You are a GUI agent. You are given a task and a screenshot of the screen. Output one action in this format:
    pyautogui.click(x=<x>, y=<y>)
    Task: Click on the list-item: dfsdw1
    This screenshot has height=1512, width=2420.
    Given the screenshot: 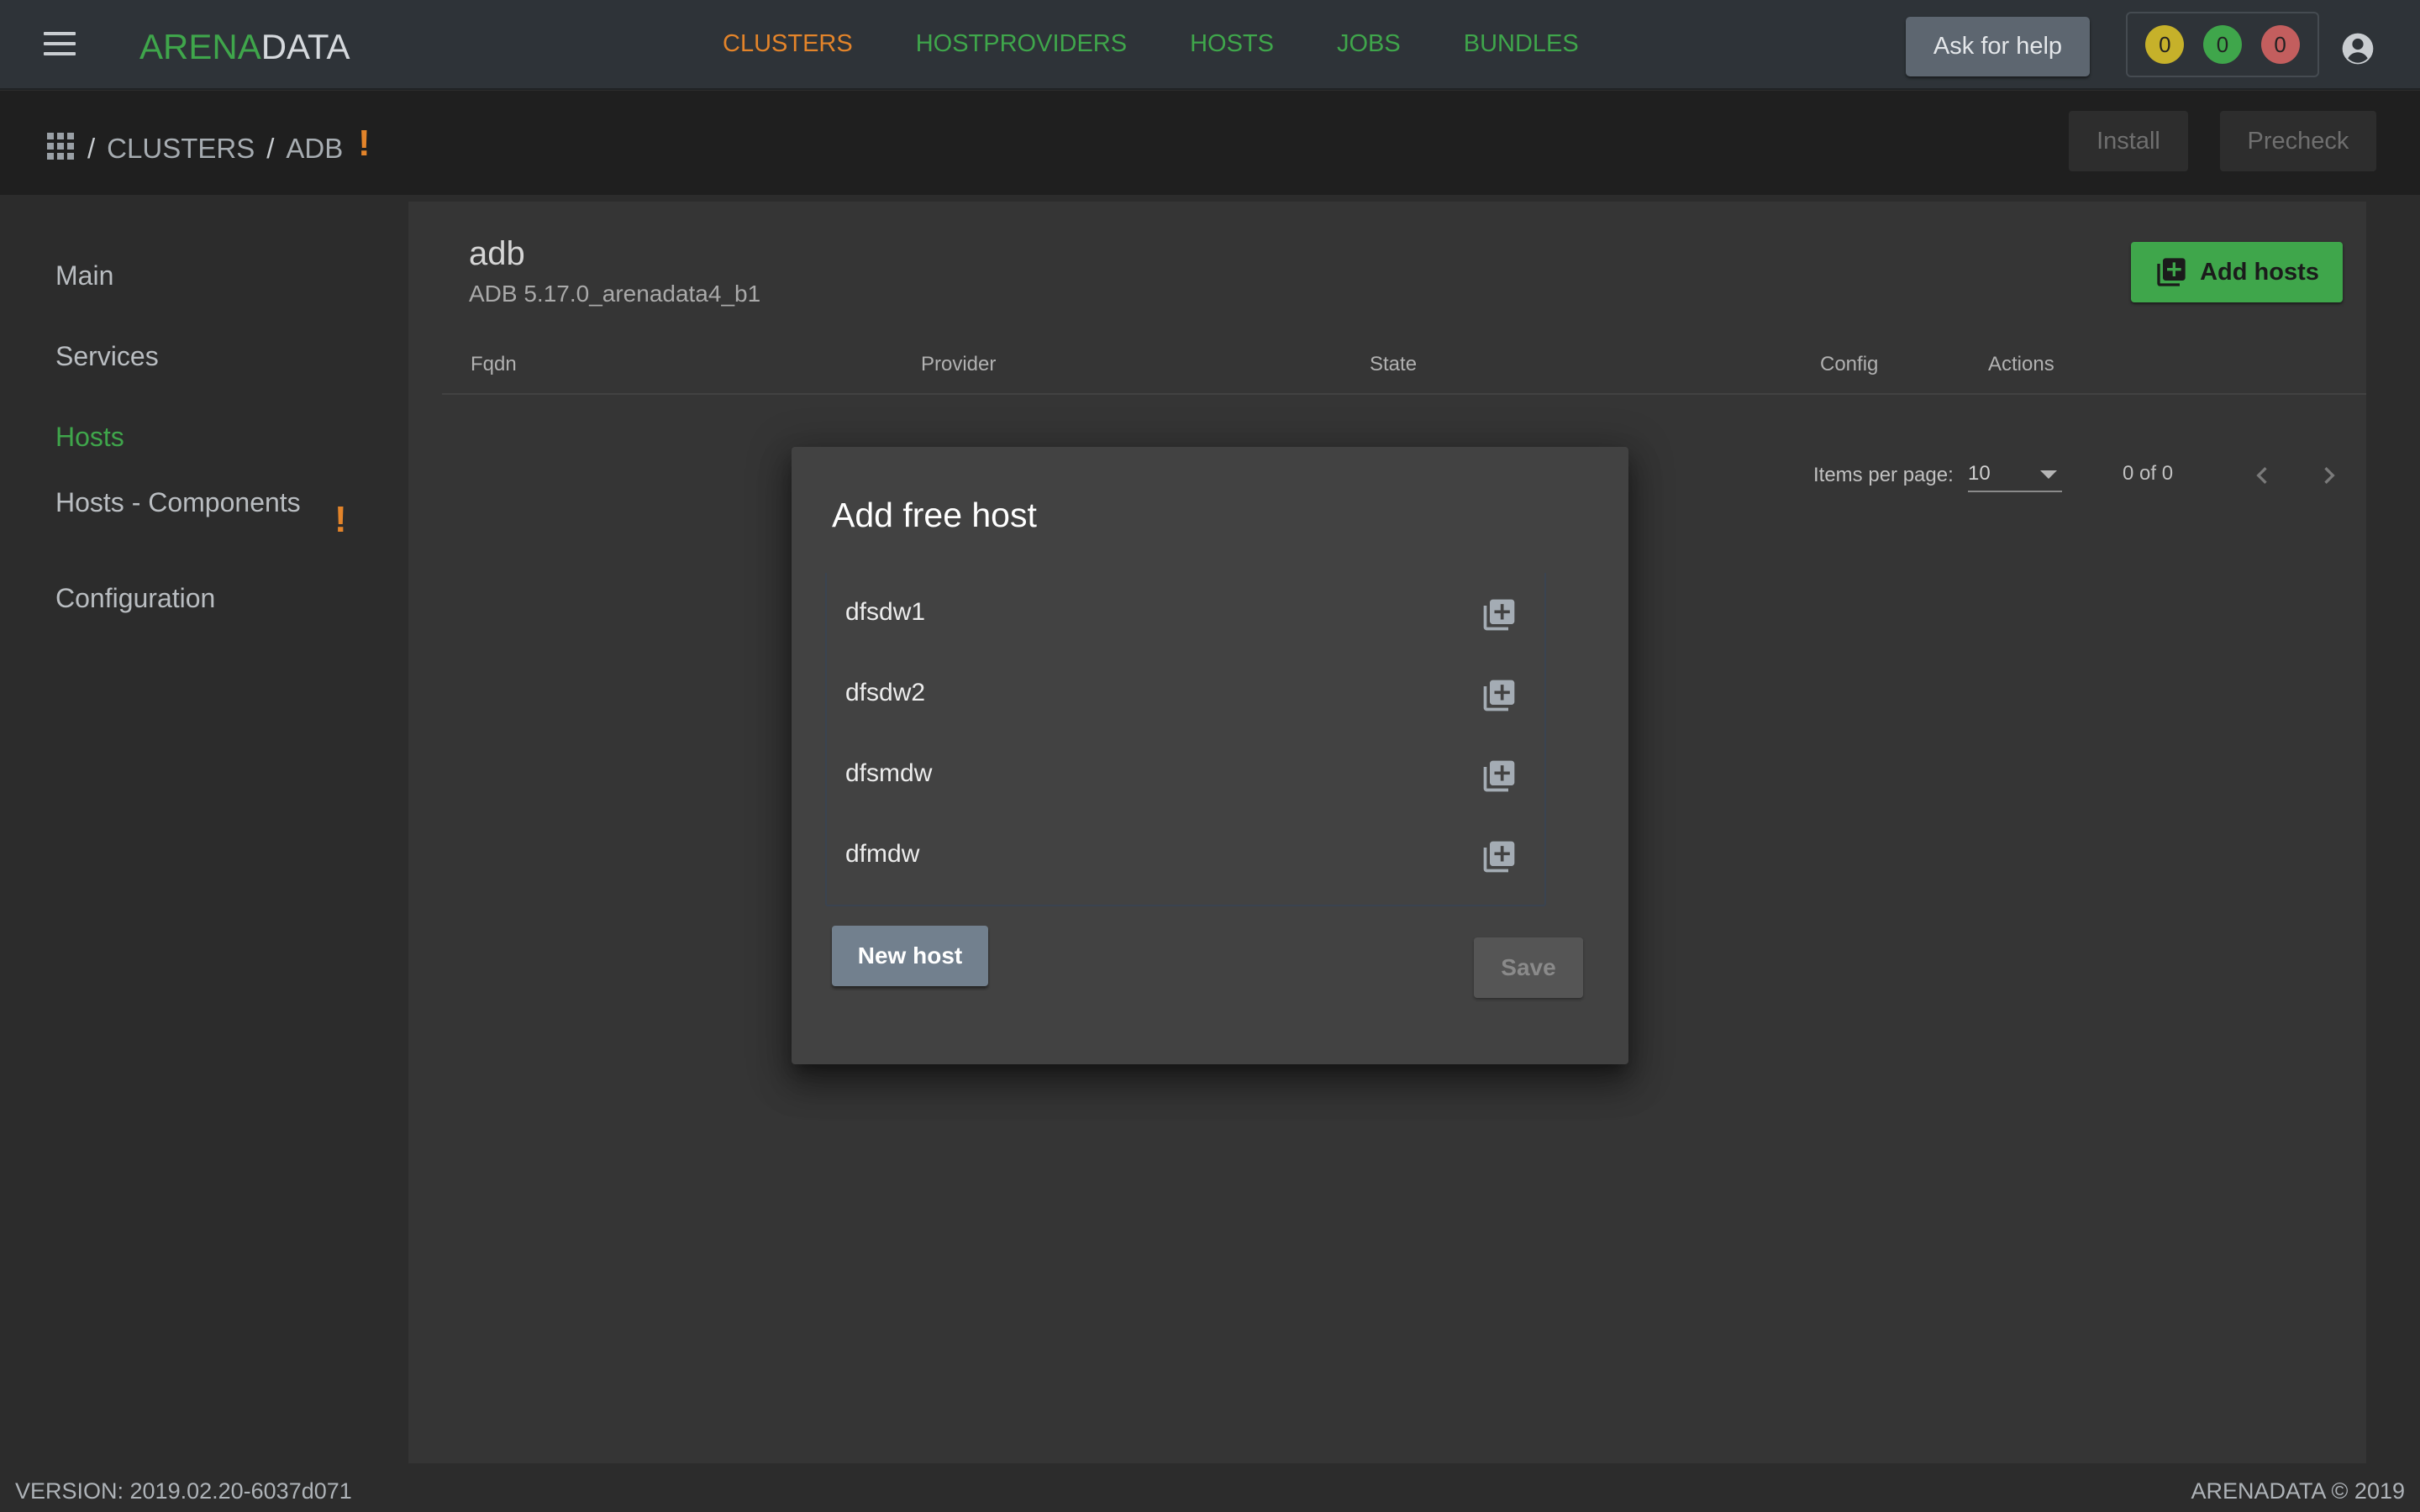 What is the action you would take?
    pyautogui.click(x=1187, y=613)
    